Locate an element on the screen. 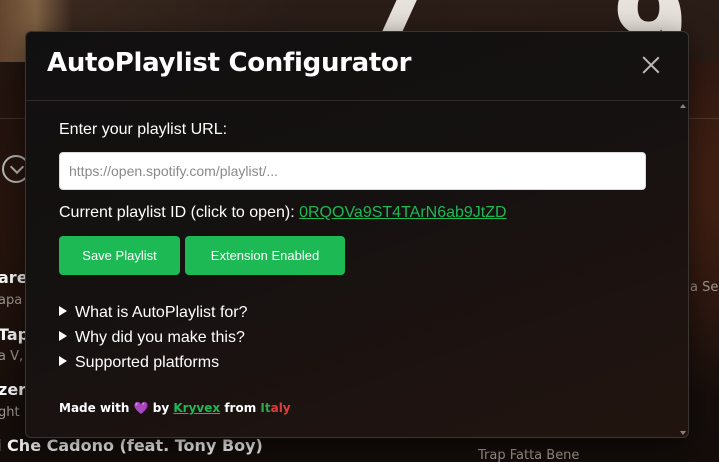 The width and height of the screenshot is (719, 462). faq-label: What is AutoPlaylist for? is located at coordinates (161, 312).